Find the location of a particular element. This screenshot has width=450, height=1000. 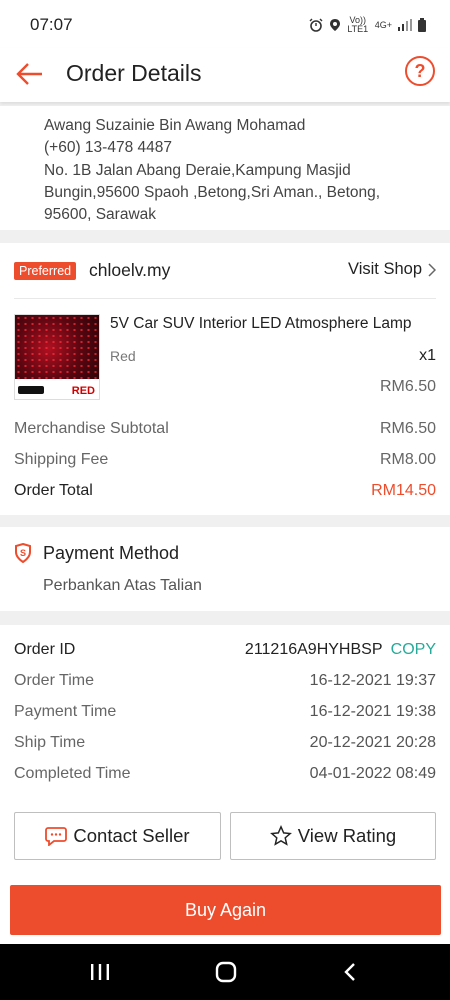

address-line-3: 95600, Sarawak is located at coordinates (100, 214).